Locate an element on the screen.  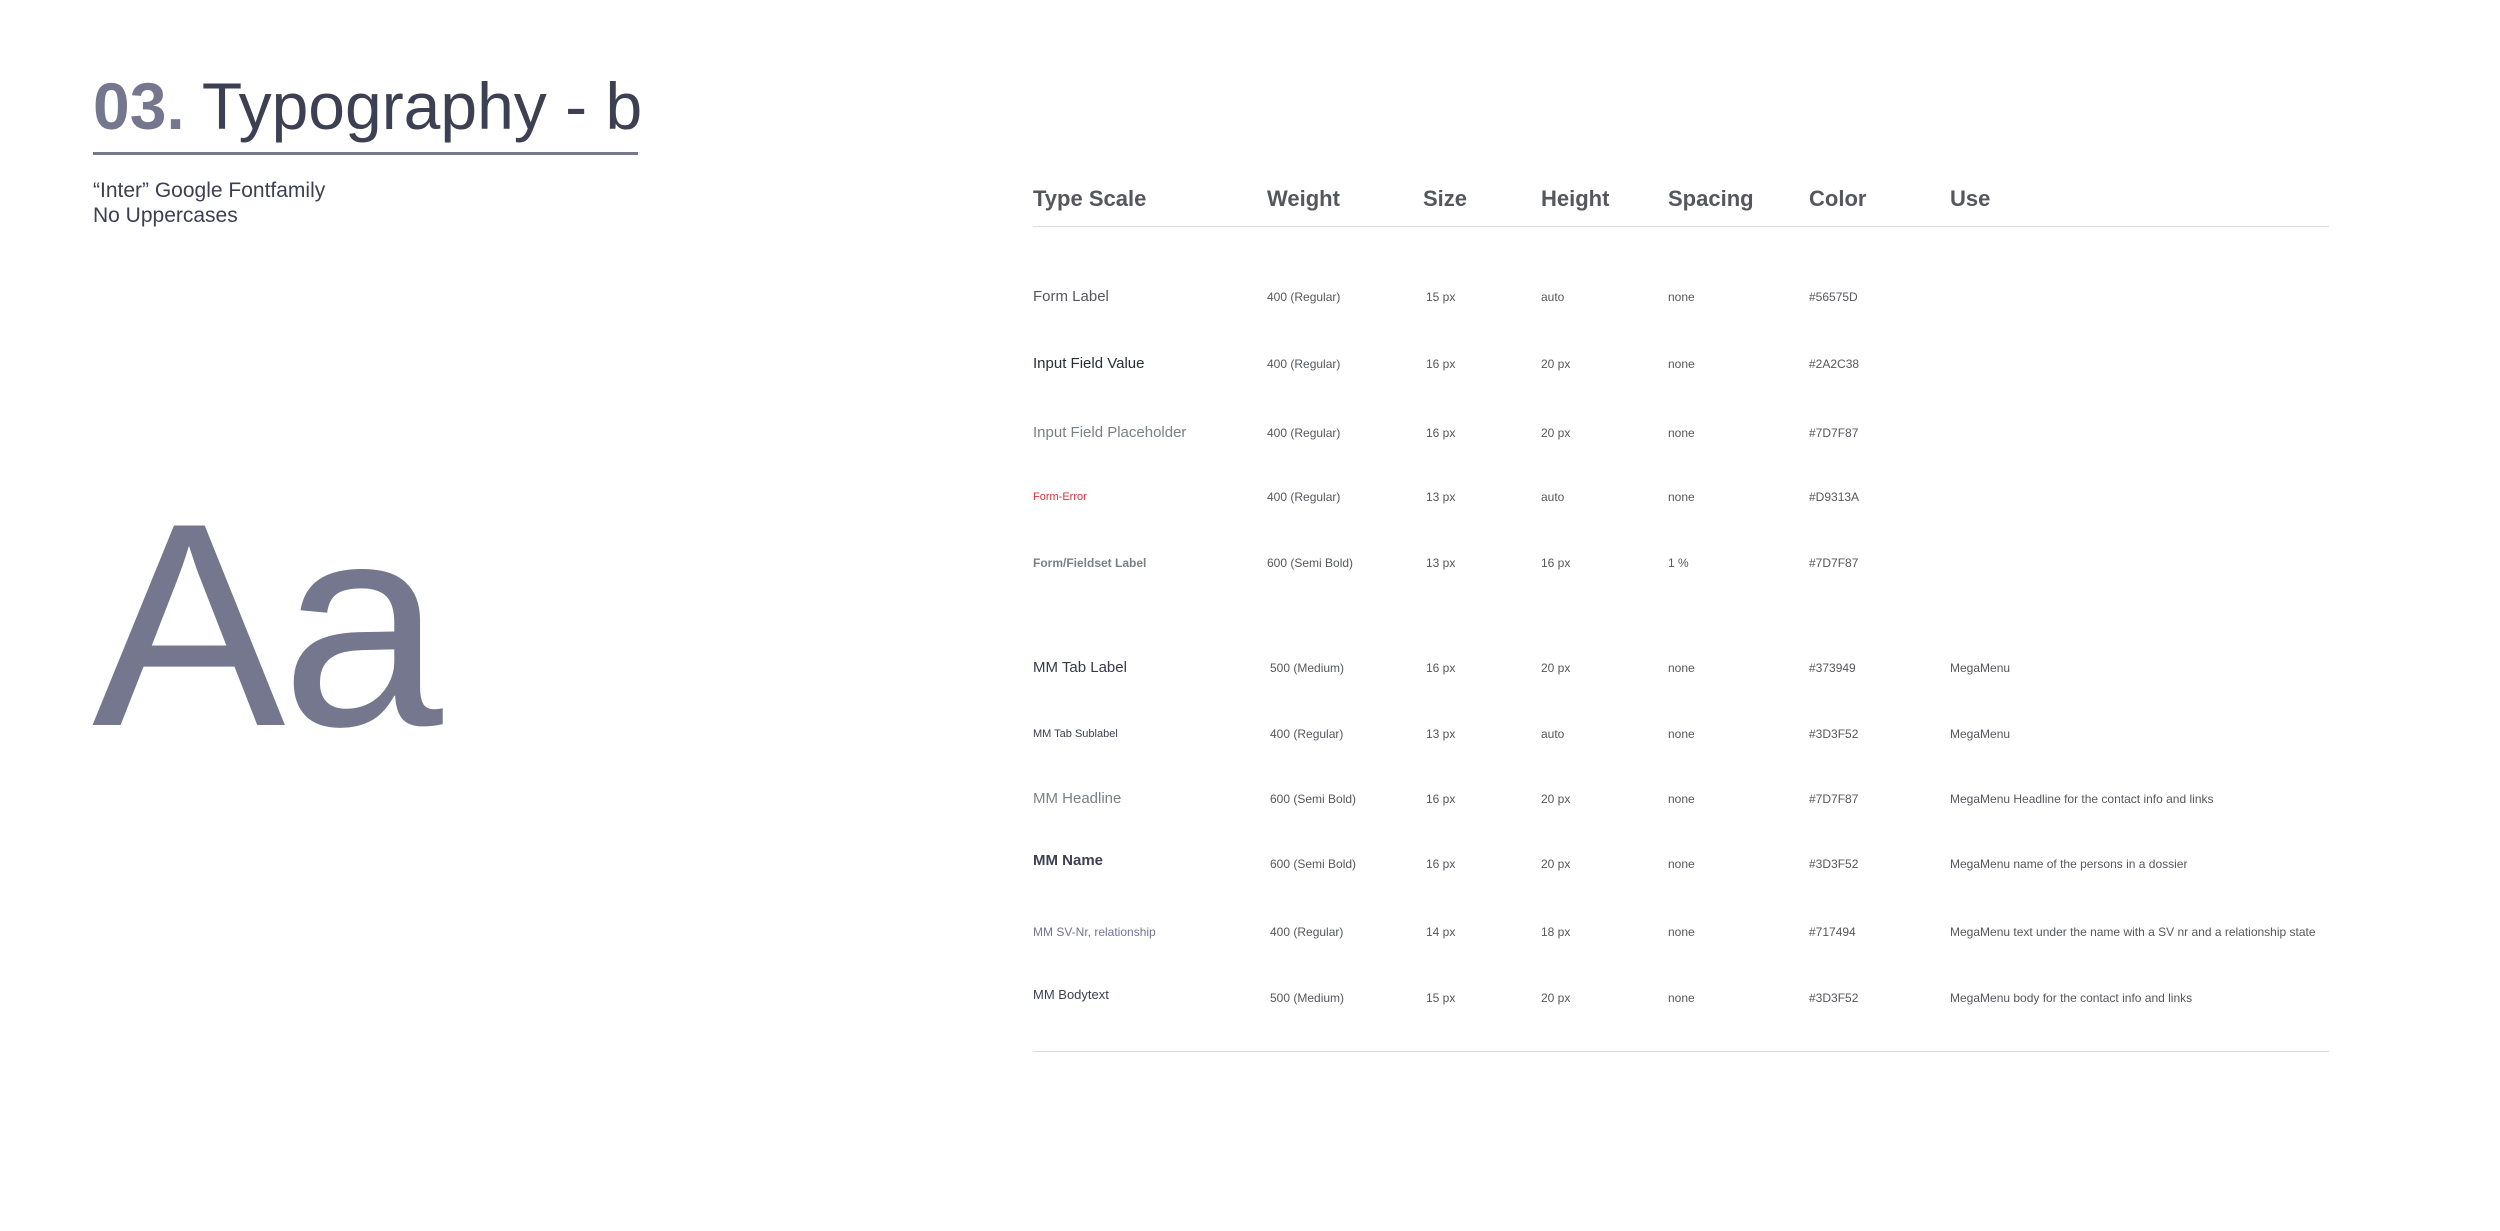
header-height: Height is located at coordinates (1575, 198).